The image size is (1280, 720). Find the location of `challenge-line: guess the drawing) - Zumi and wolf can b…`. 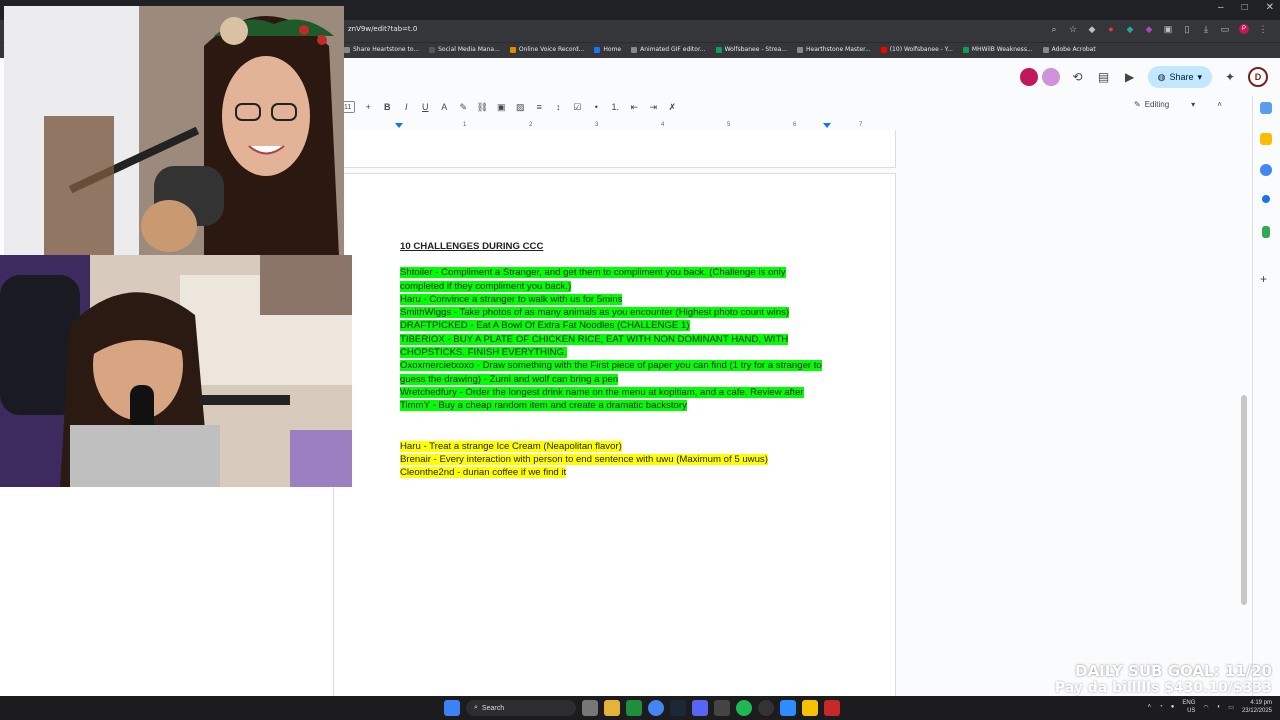

challenge-line: guess the drawing) - Zumi and wolf can b… is located at coordinates (620, 379).